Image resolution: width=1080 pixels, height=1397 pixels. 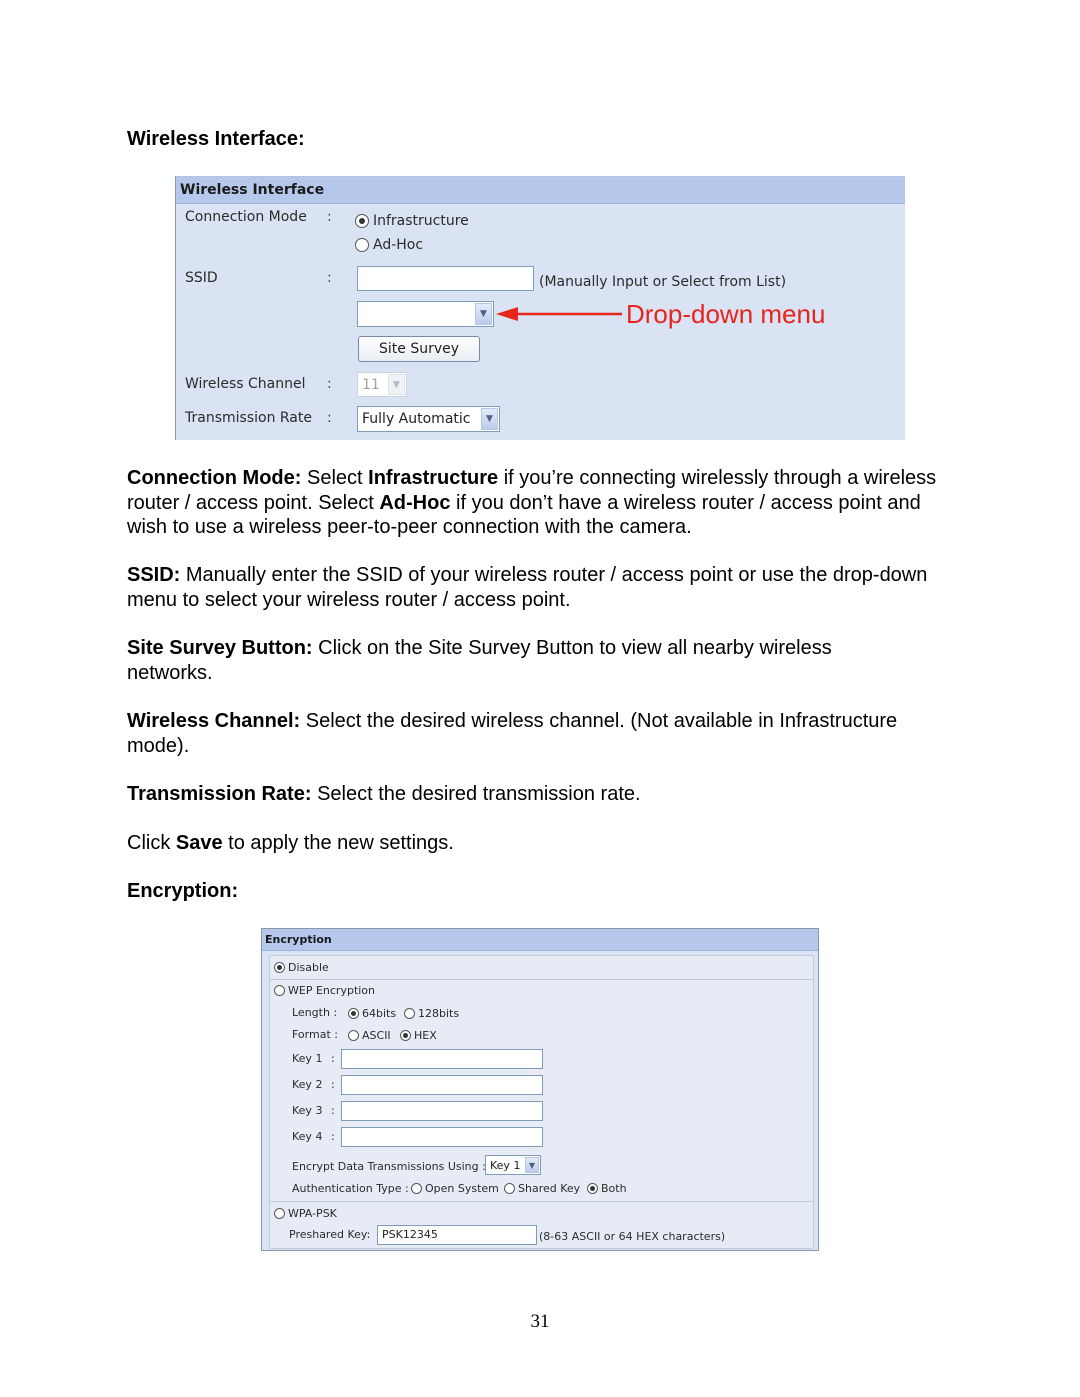 I want to click on text: to apply the new settings., so click(x=338, y=843).